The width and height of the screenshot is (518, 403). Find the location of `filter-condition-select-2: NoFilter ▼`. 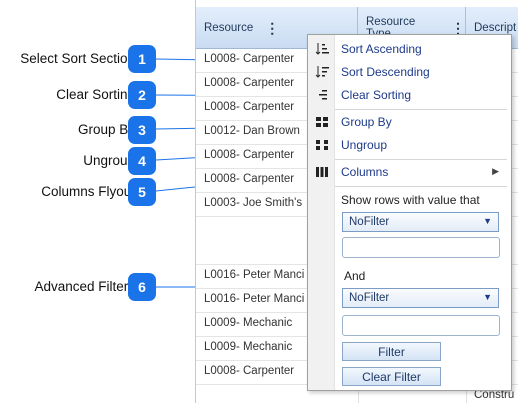

filter-condition-select-2: NoFilter ▼ is located at coordinates (420, 298).